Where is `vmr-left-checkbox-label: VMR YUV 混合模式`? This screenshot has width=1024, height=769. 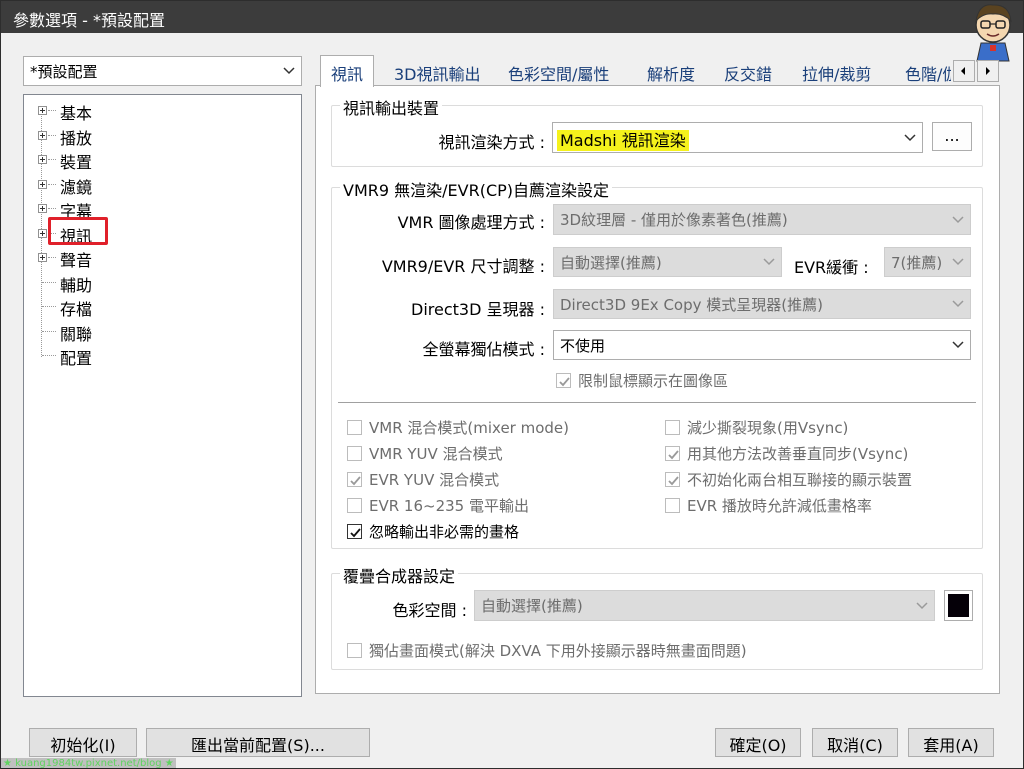
vmr-left-checkbox-label: VMR YUV 混合模式 is located at coordinates (436, 454).